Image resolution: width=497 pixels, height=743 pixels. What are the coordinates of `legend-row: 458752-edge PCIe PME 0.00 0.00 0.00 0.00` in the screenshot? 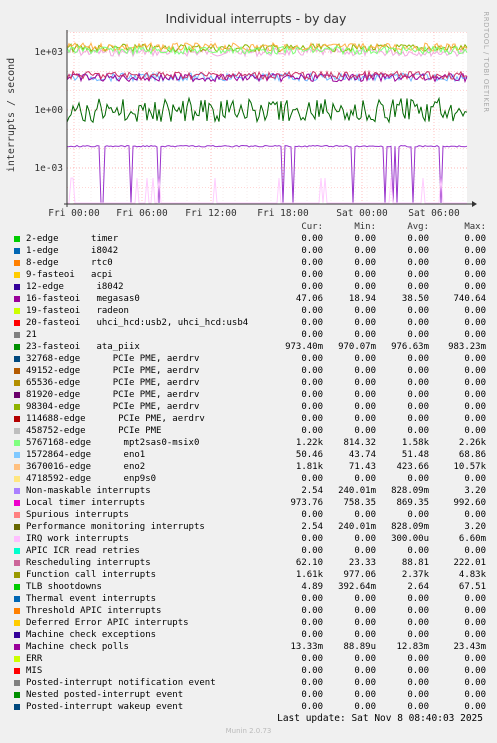 It's located at (251, 431).